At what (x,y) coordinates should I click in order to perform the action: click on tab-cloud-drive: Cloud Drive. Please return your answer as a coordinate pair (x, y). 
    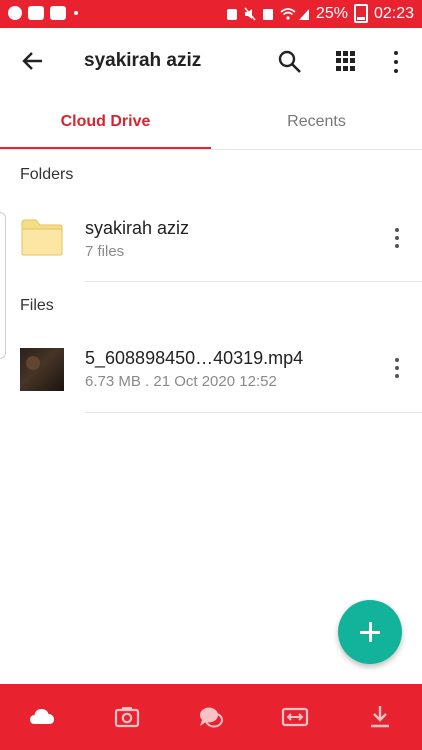
    Looking at the image, I should click on (105, 122).